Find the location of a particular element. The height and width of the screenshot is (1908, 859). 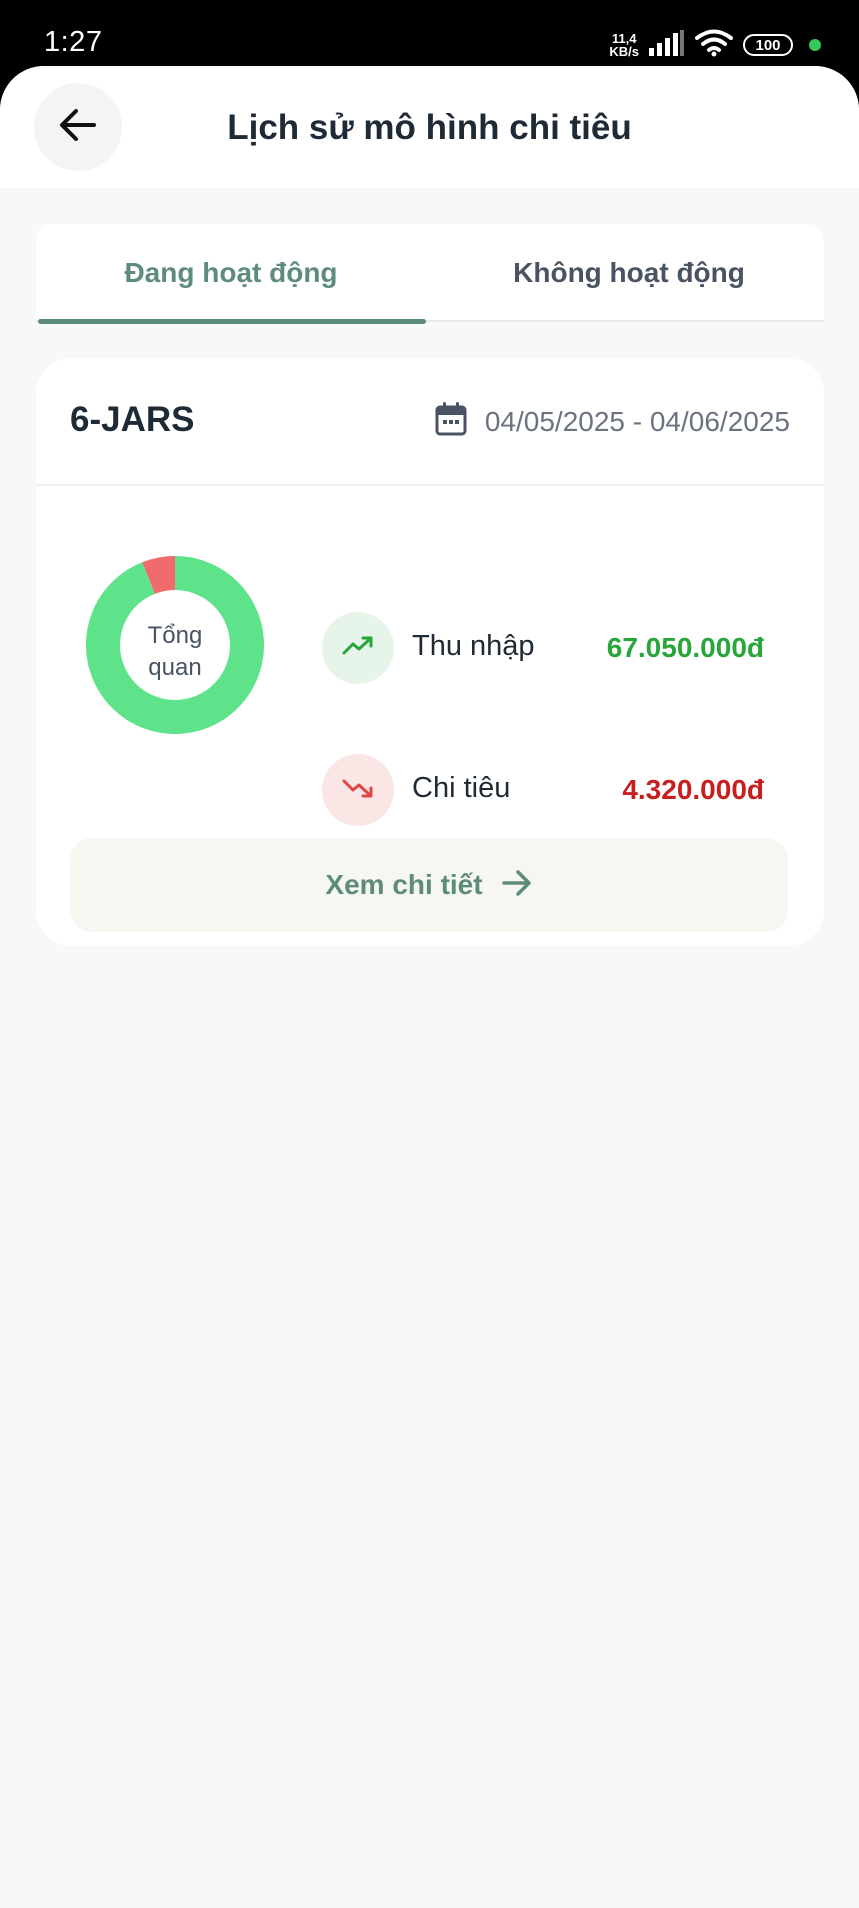

calendar-icon is located at coordinates (451, 421).